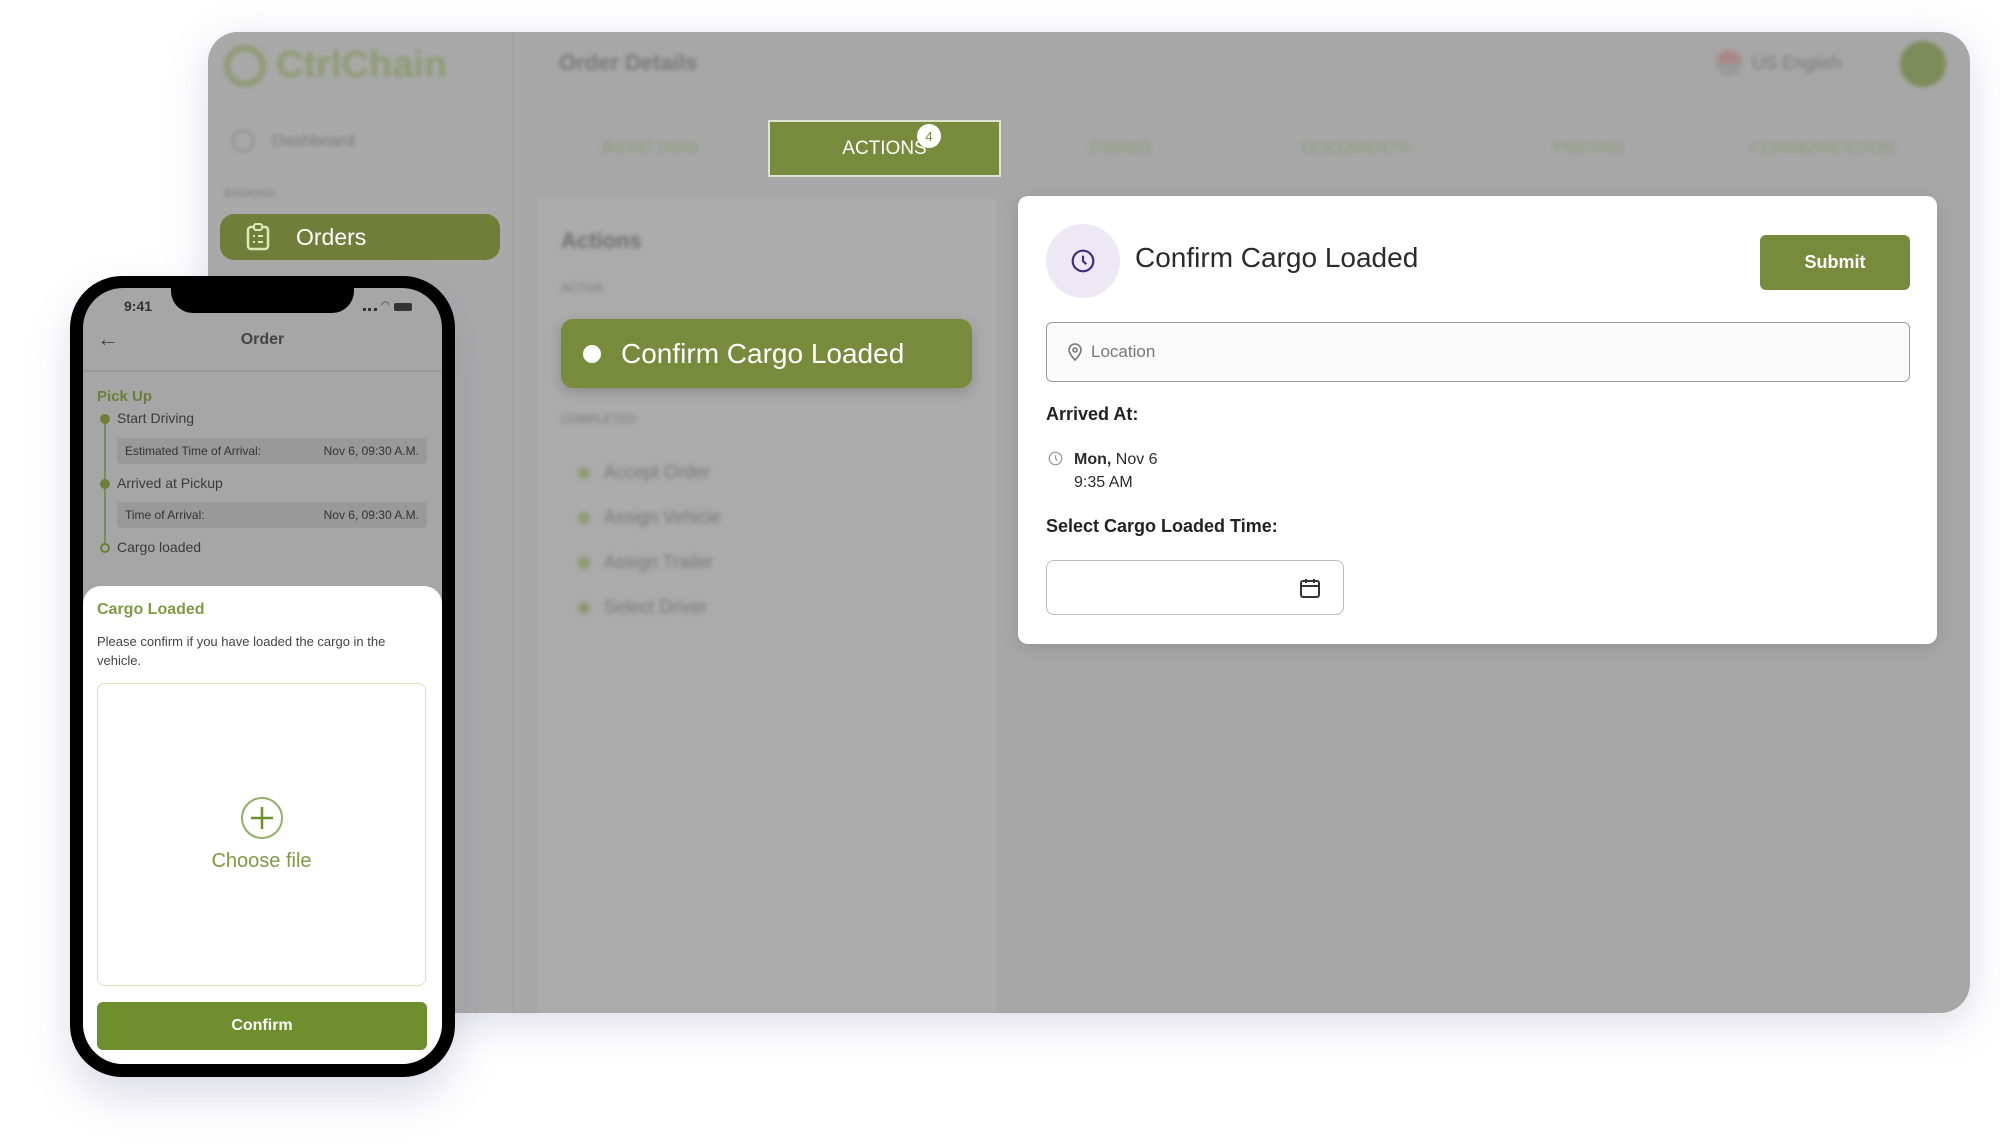 Image resolution: width=2000 pixels, height=1145 pixels. I want to click on cargo-loaded-time-input, so click(1195, 587).